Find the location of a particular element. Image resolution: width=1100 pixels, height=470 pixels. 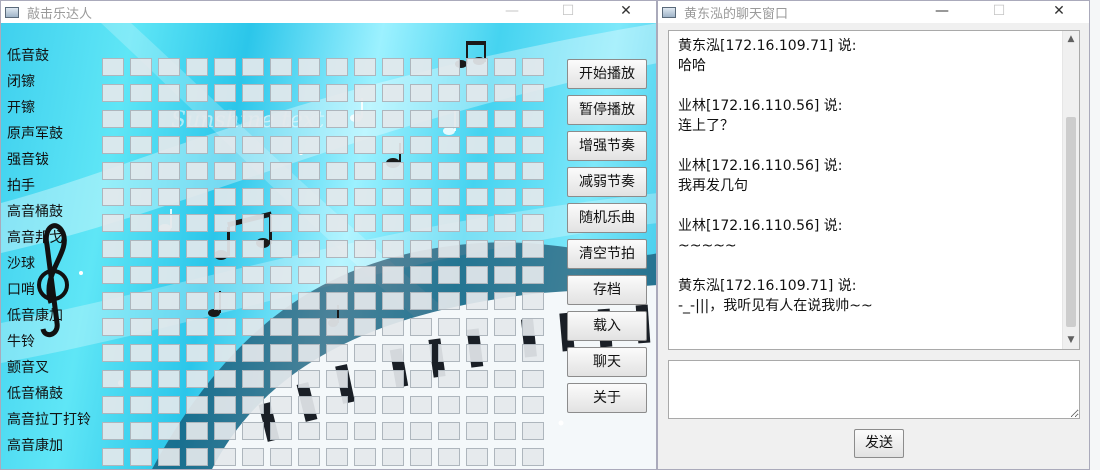

control-button: 载入 is located at coordinates (607, 326).